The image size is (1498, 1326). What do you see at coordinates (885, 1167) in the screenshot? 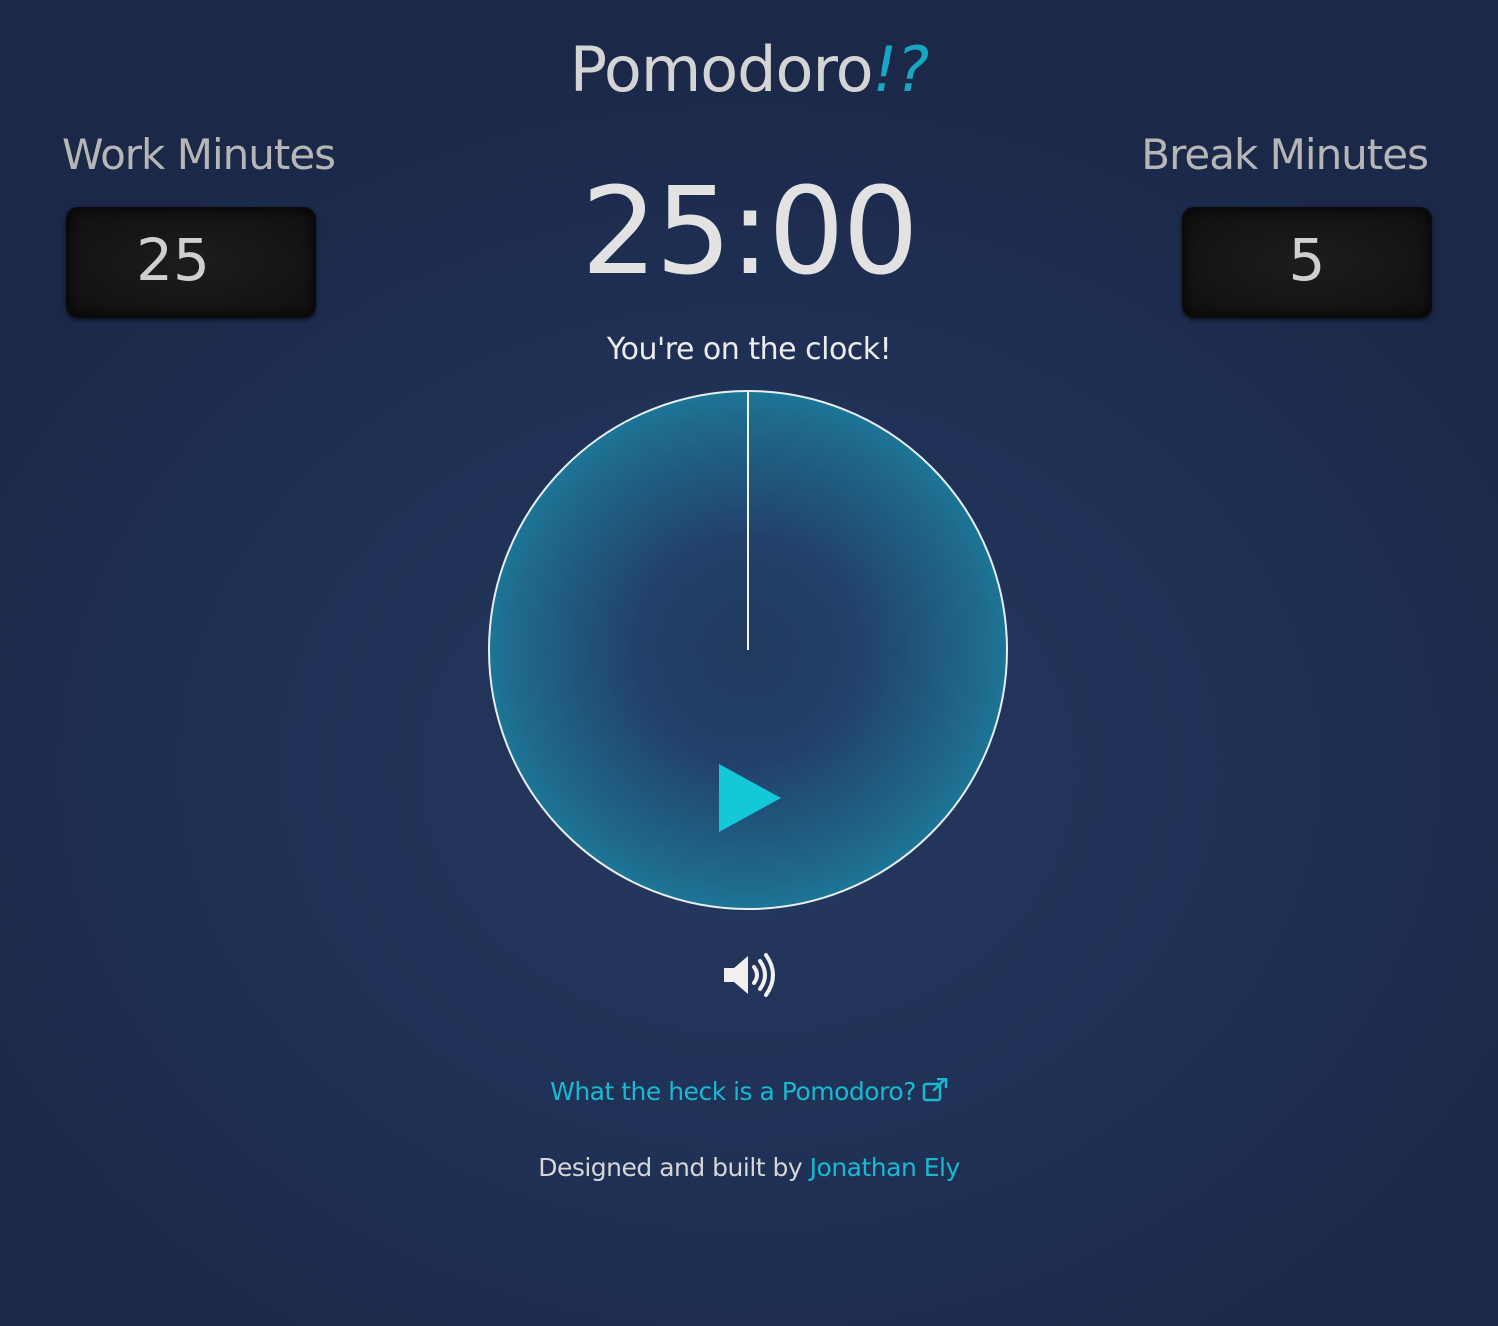
I see `author-link: Jonathan Ely` at bounding box center [885, 1167].